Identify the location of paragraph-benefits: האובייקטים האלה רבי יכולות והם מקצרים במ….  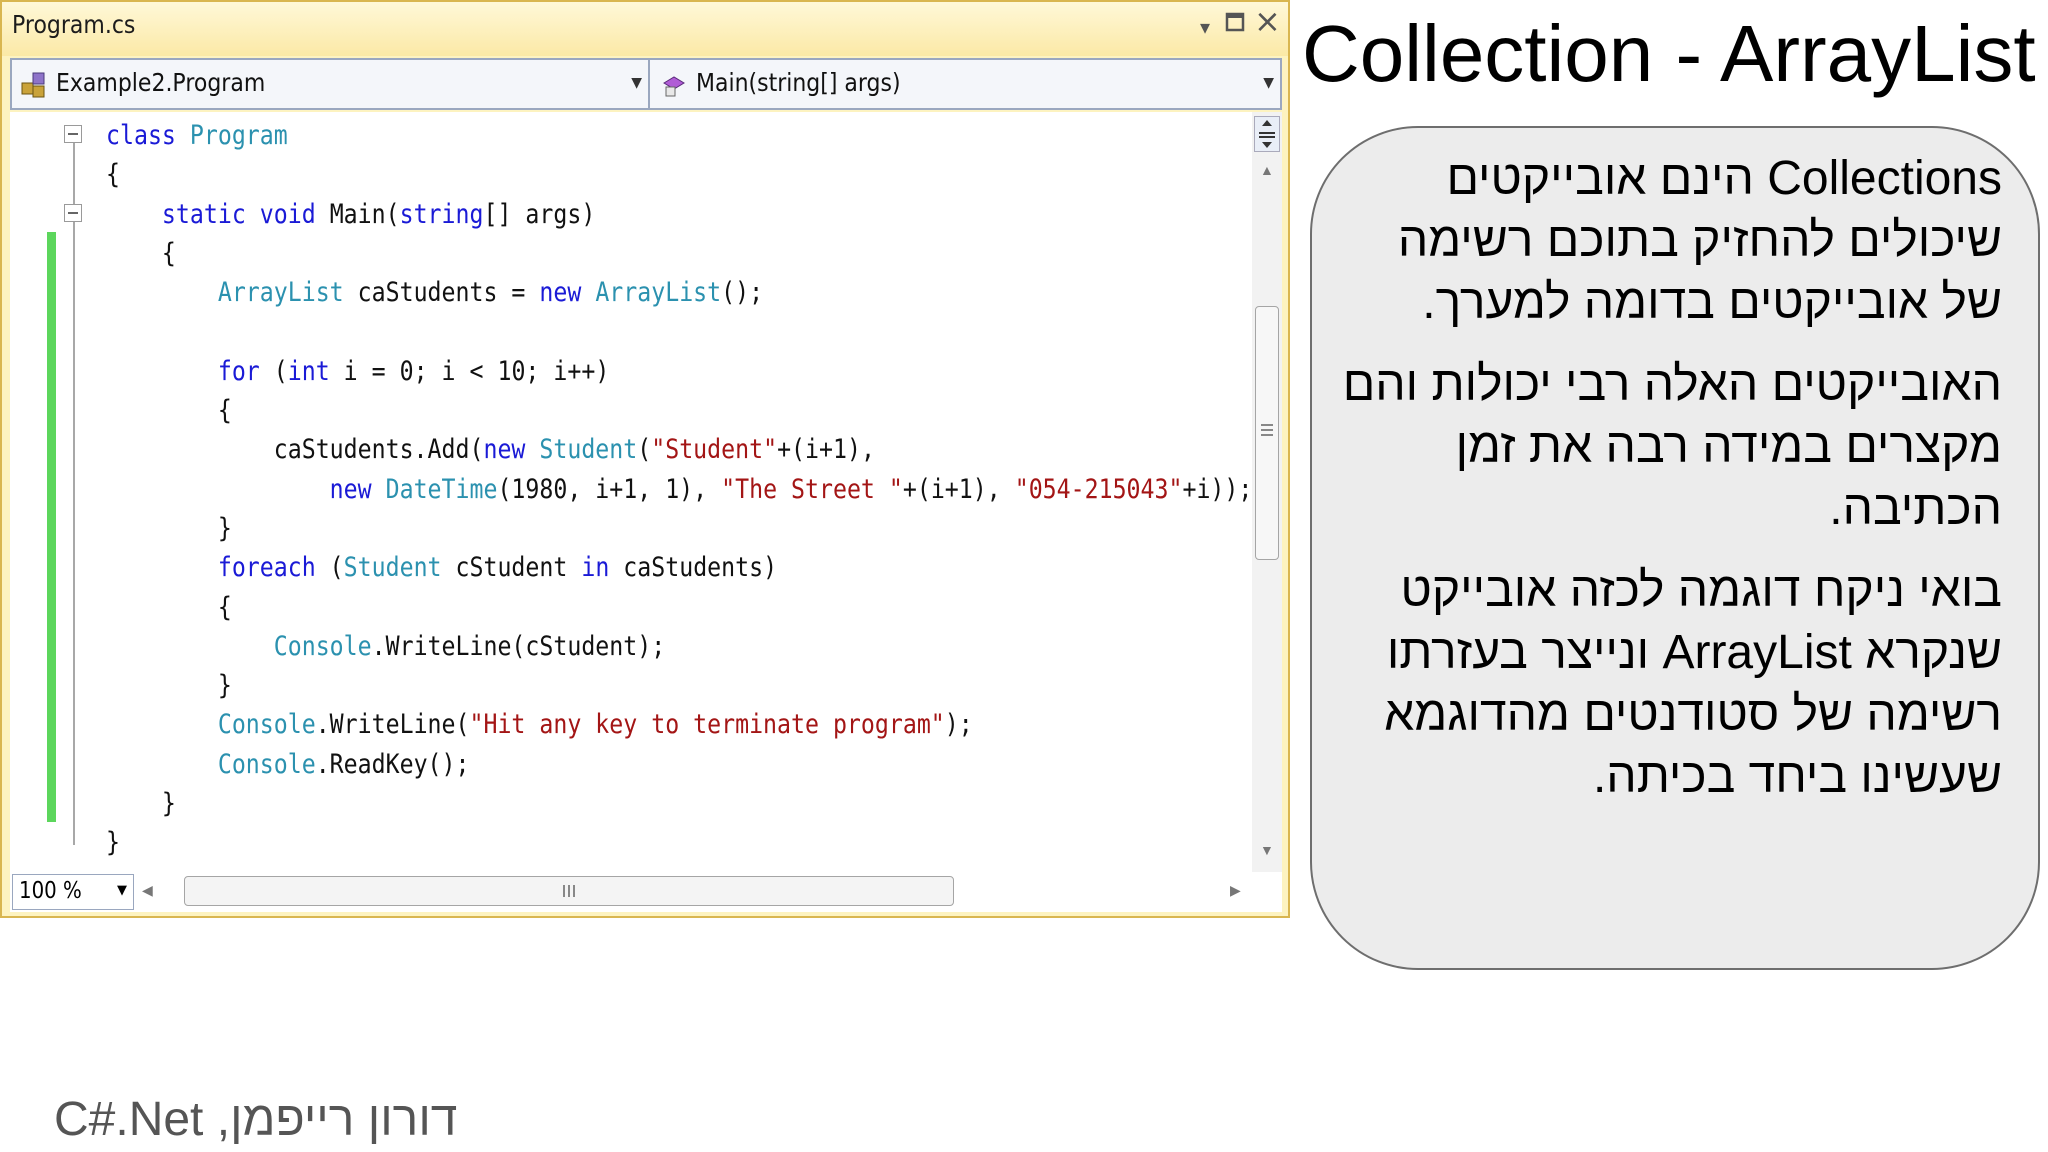
(1672, 446).